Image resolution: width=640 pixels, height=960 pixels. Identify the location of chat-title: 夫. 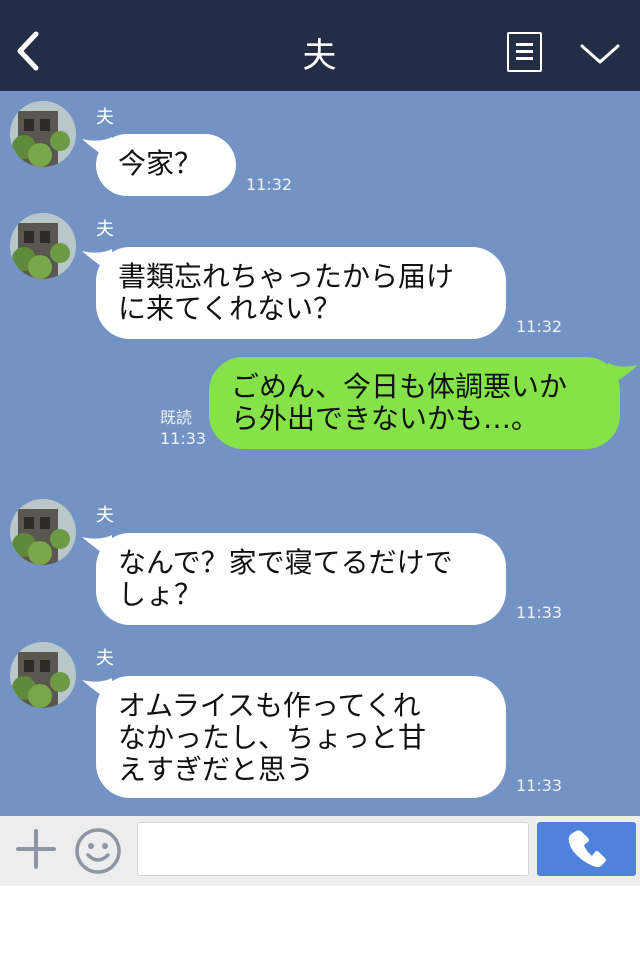
(320, 56).